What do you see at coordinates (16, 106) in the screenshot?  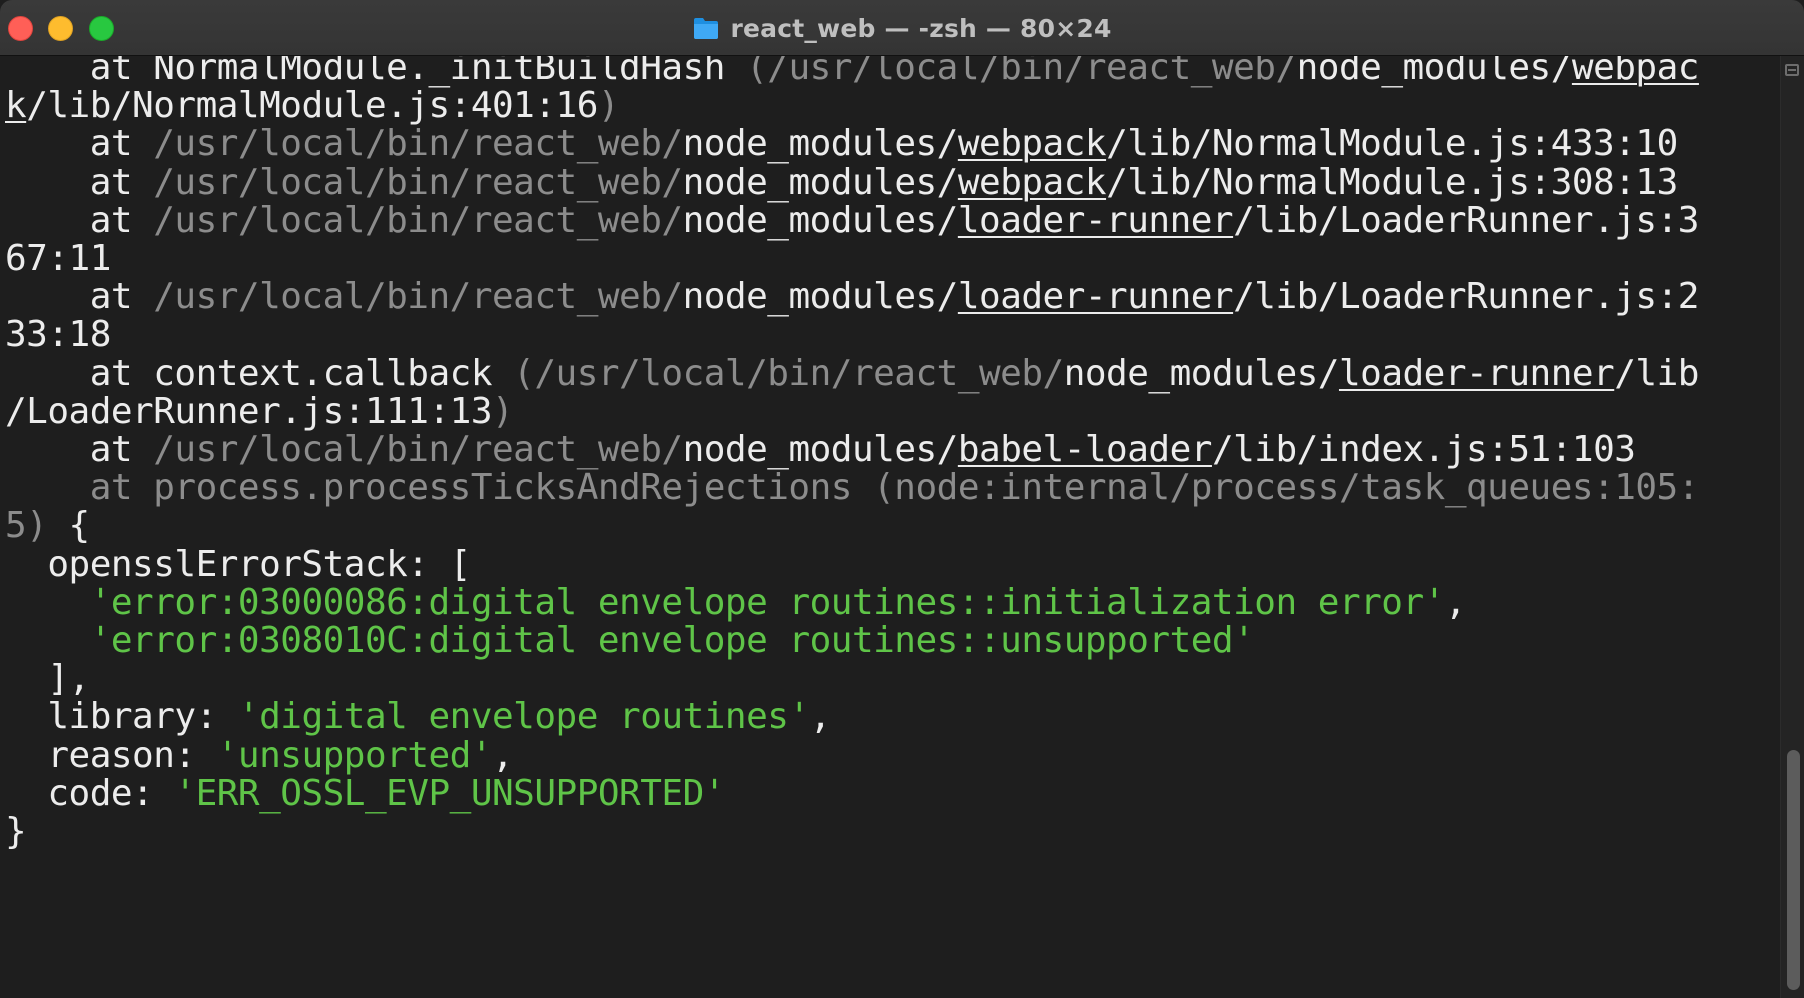 I see `module-name: k` at bounding box center [16, 106].